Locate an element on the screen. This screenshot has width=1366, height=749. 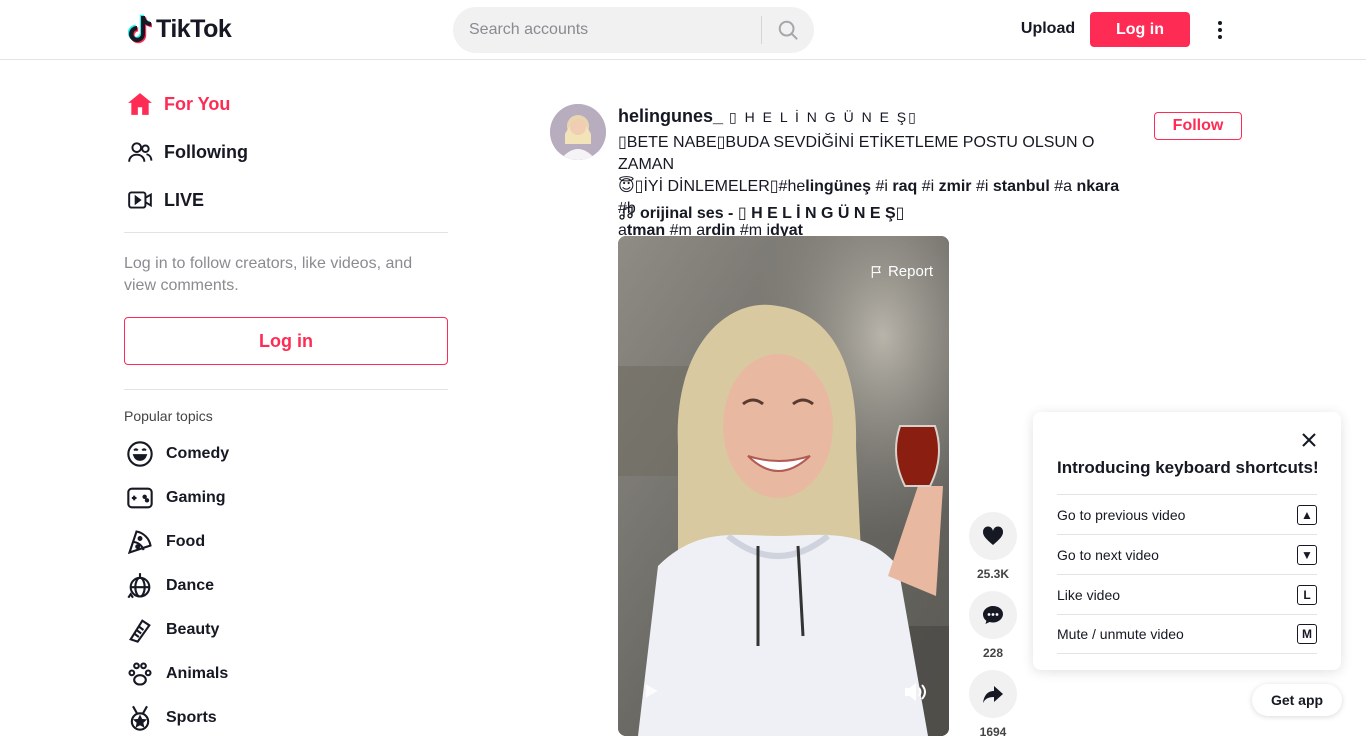
comment-action: 228 is located at coordinates (993, 625).